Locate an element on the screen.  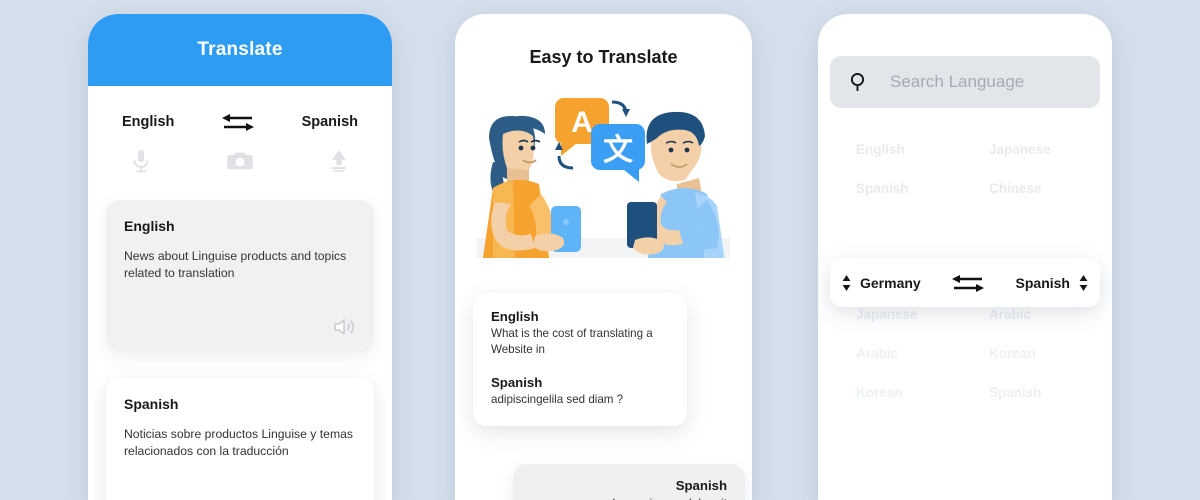
target-language-label: Spanish is located at coordinates (330, 122).